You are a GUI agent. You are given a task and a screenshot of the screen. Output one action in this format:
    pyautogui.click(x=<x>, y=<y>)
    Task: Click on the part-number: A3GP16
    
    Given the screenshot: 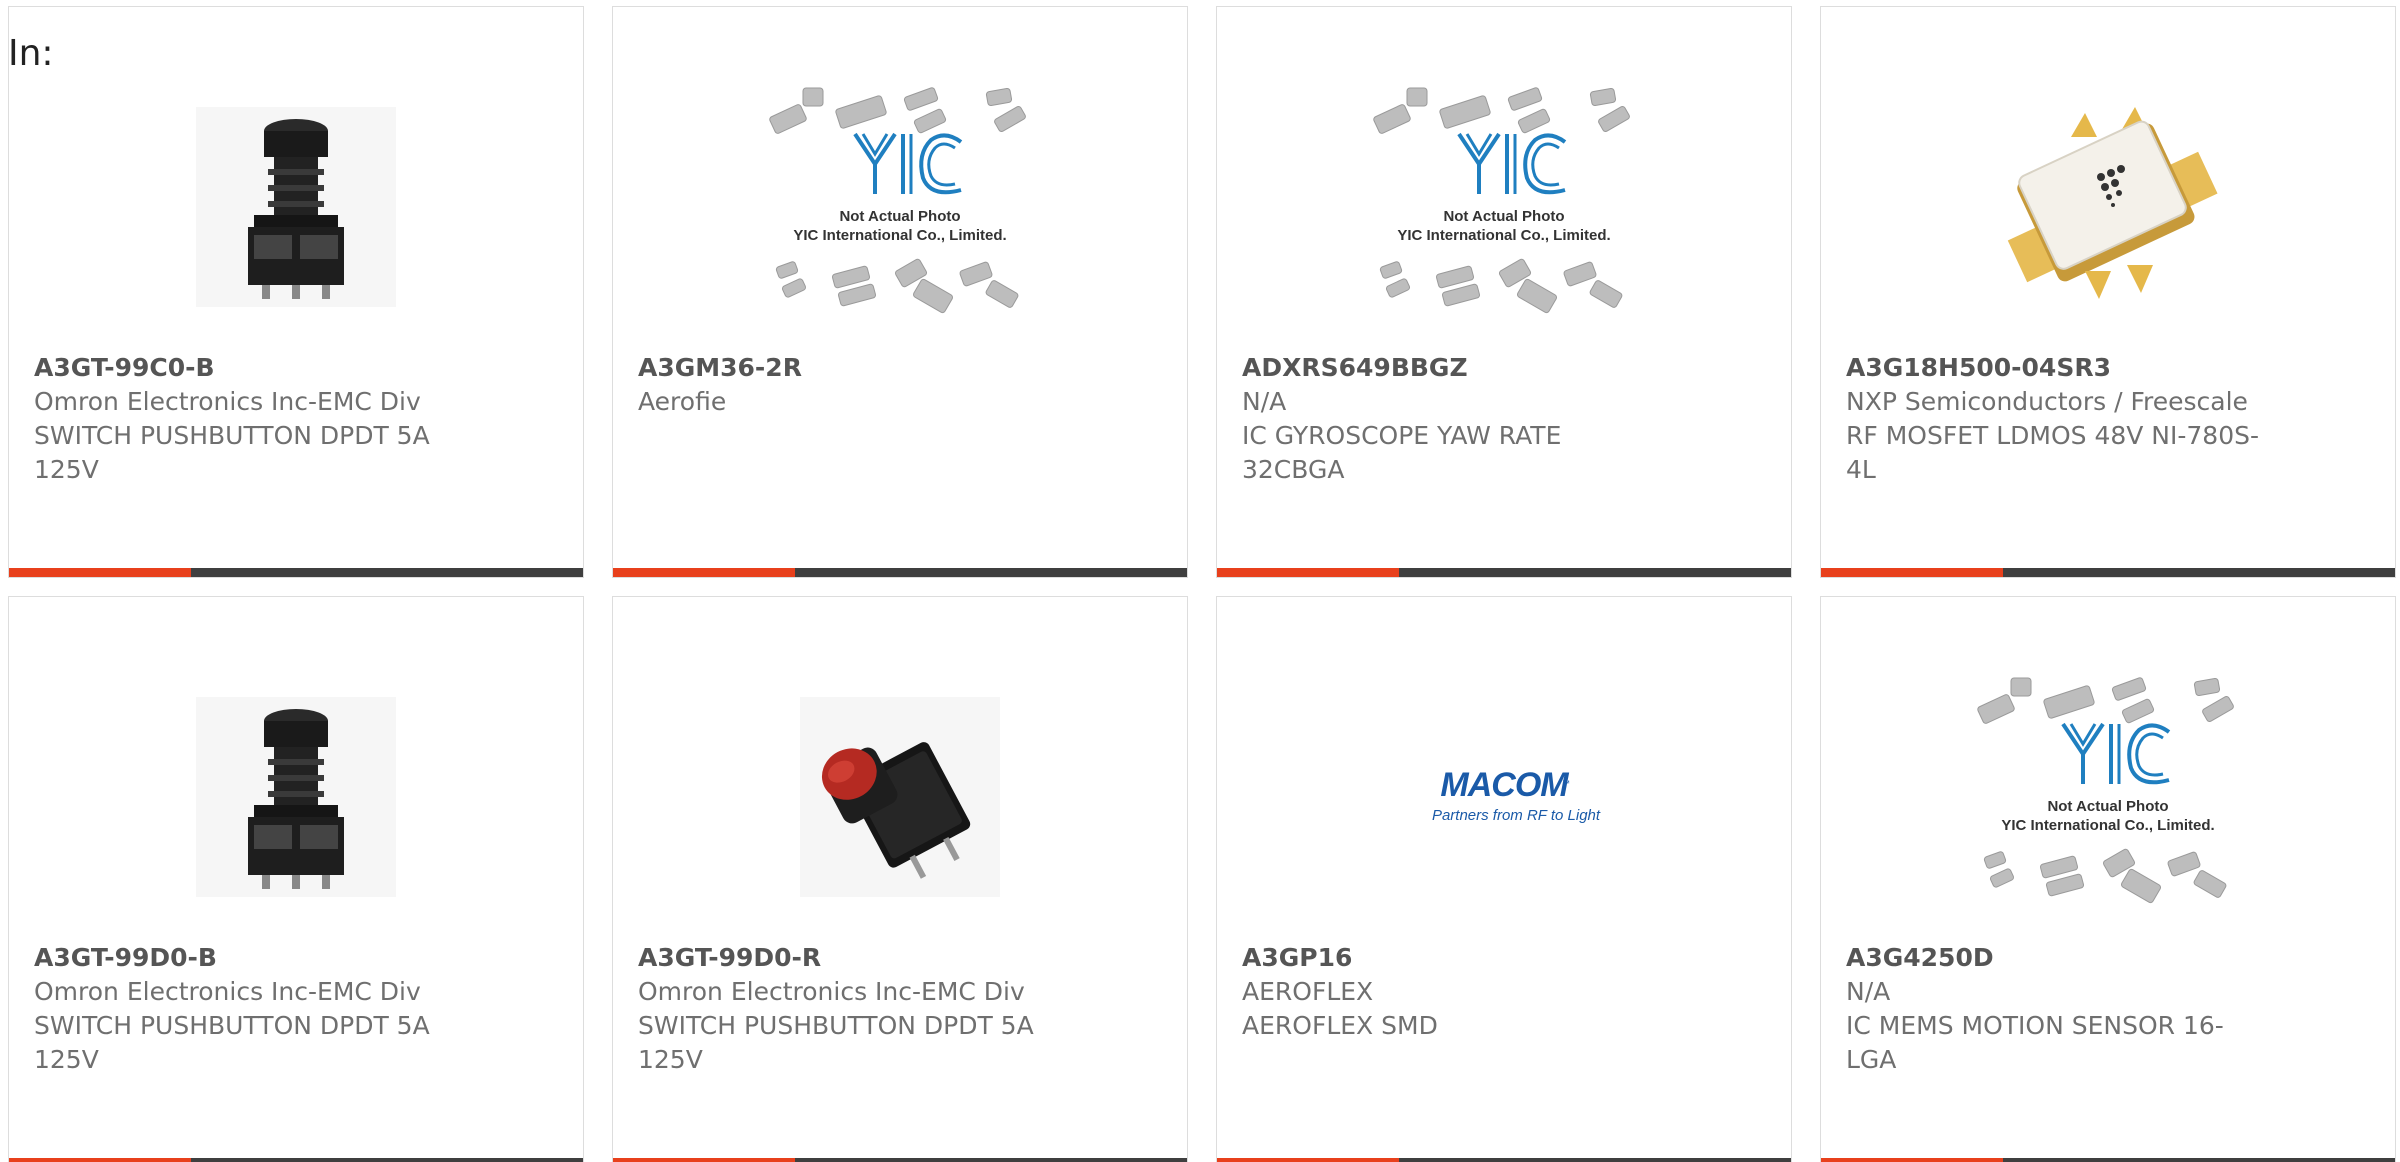 What is the action you would take?
    pyautogui.click(x=1452, y=958)
    